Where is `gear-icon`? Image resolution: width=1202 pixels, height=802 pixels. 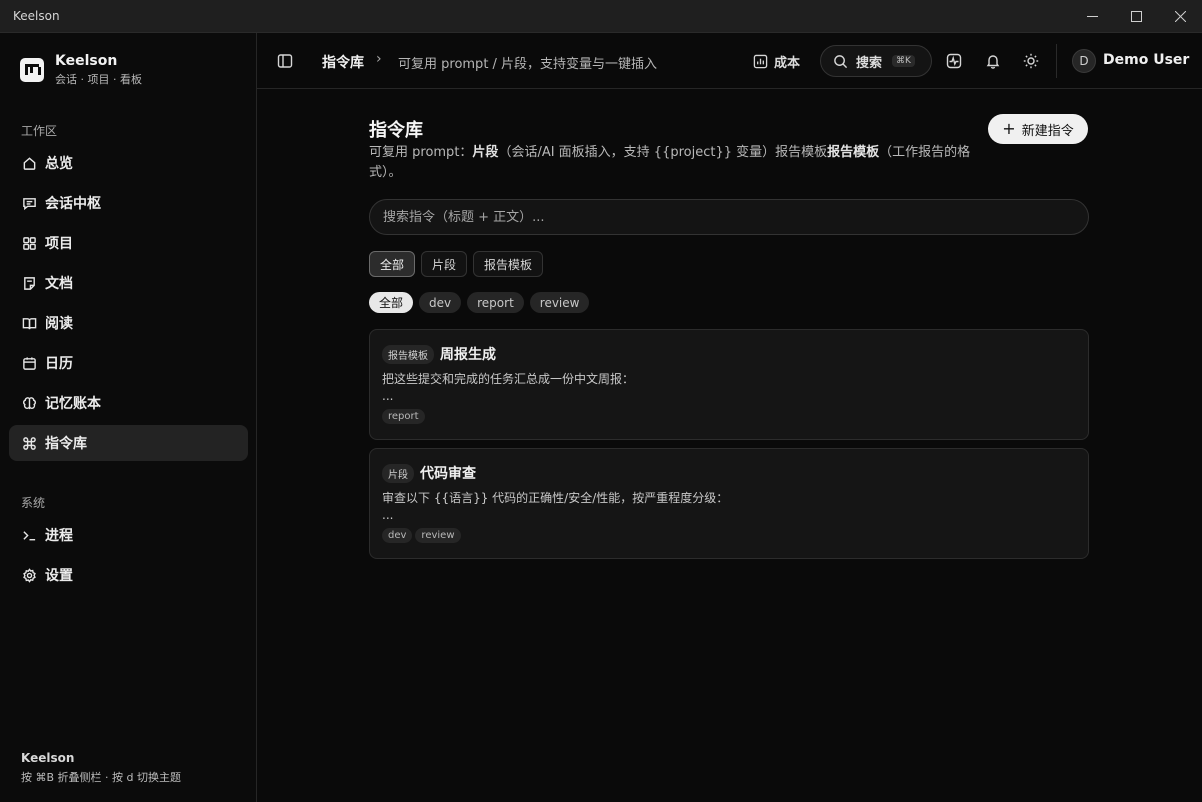 gear-icon is located at coordinates (29, 575).